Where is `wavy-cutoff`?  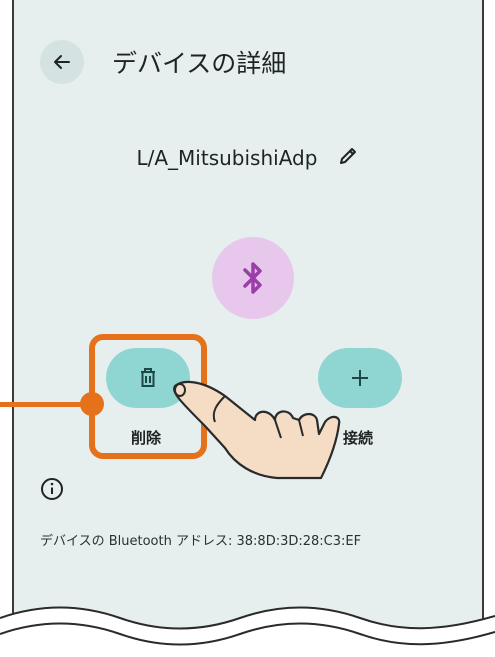
wavy-cutoff is located at coordinates (247, 631).